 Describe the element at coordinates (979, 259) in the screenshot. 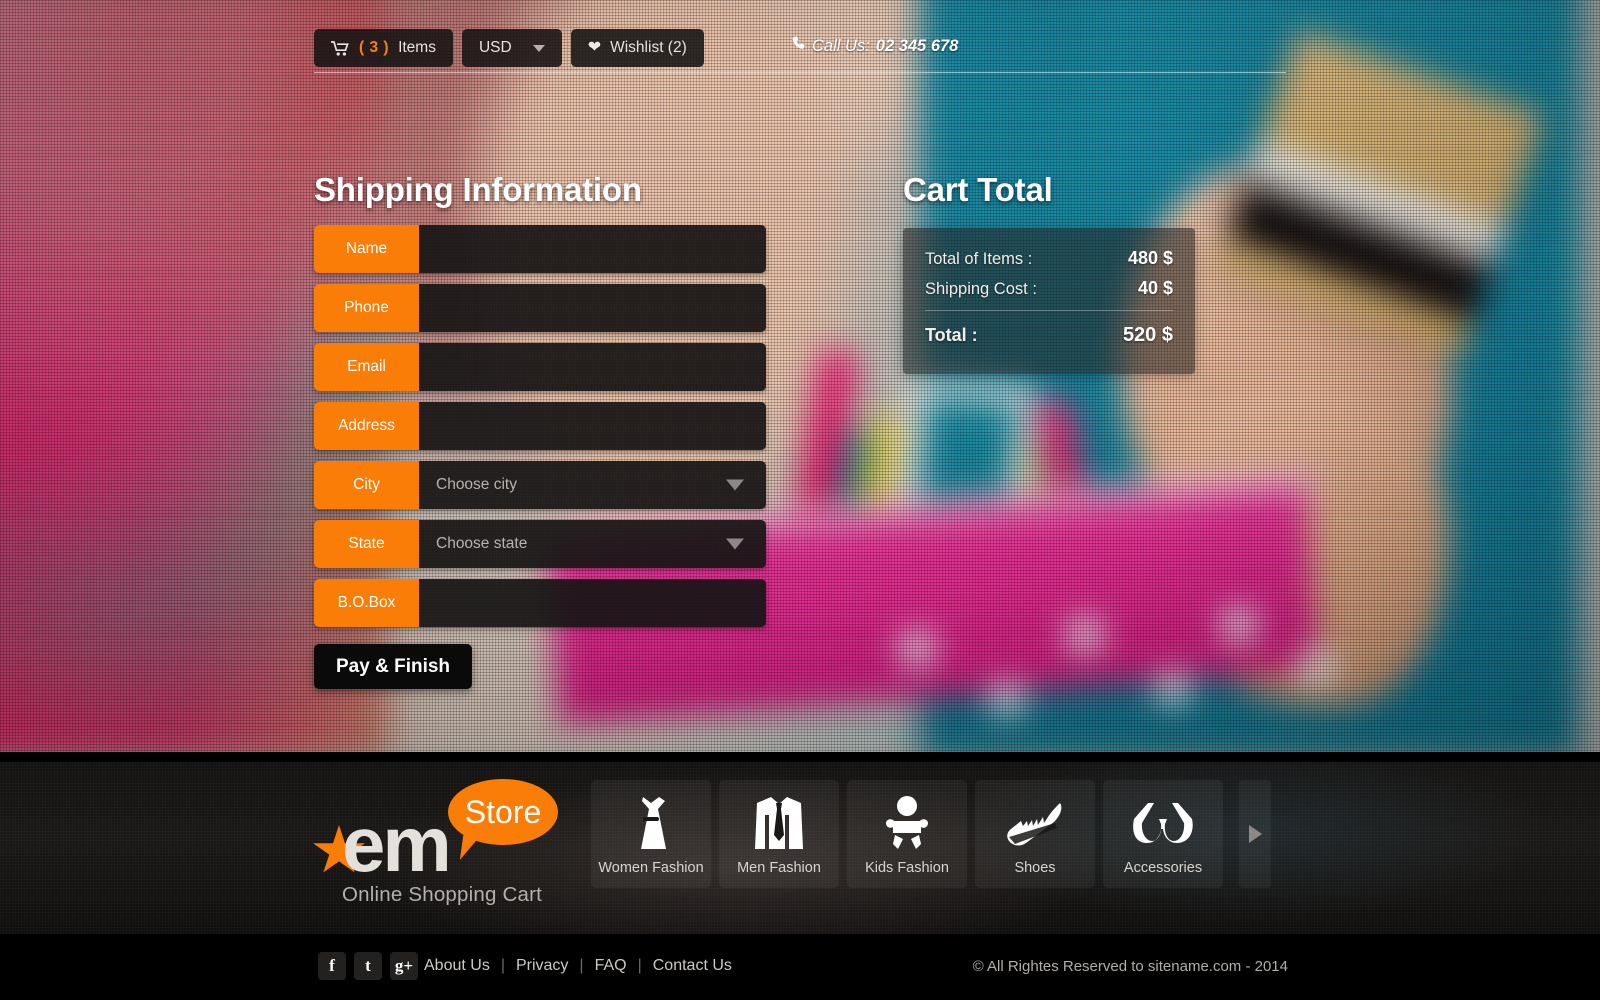

I see `total-of-items-label: Total of Items :` at that location.